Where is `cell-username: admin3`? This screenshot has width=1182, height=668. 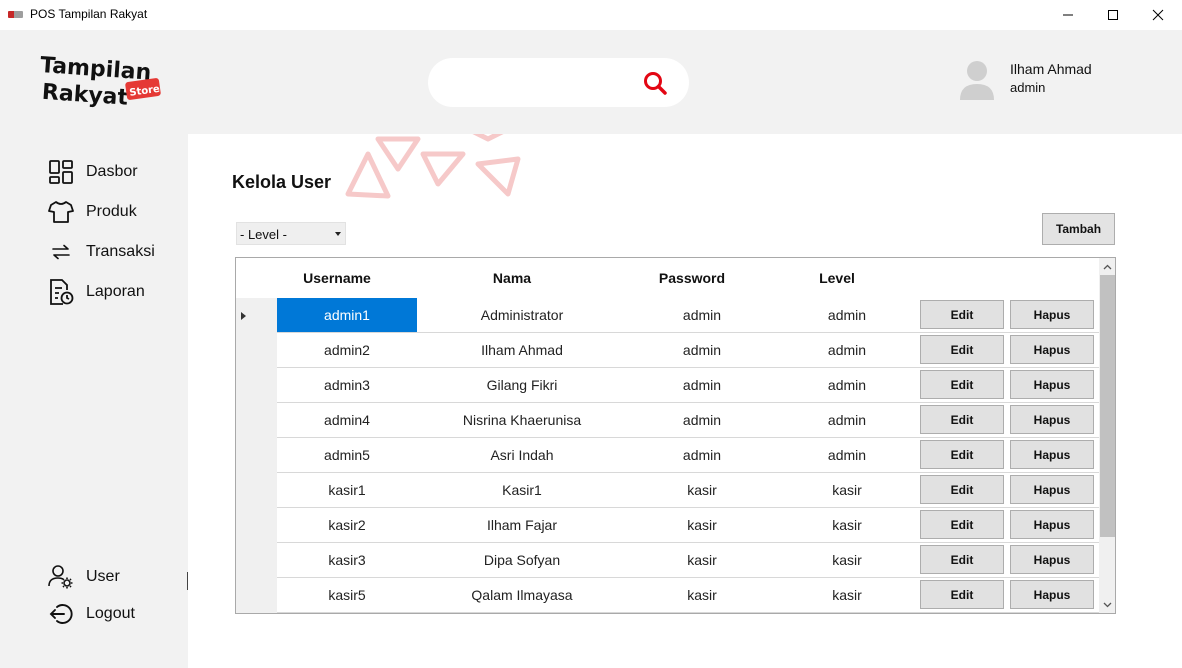
cell-username: admin3 is located at coordinates (347, 385).